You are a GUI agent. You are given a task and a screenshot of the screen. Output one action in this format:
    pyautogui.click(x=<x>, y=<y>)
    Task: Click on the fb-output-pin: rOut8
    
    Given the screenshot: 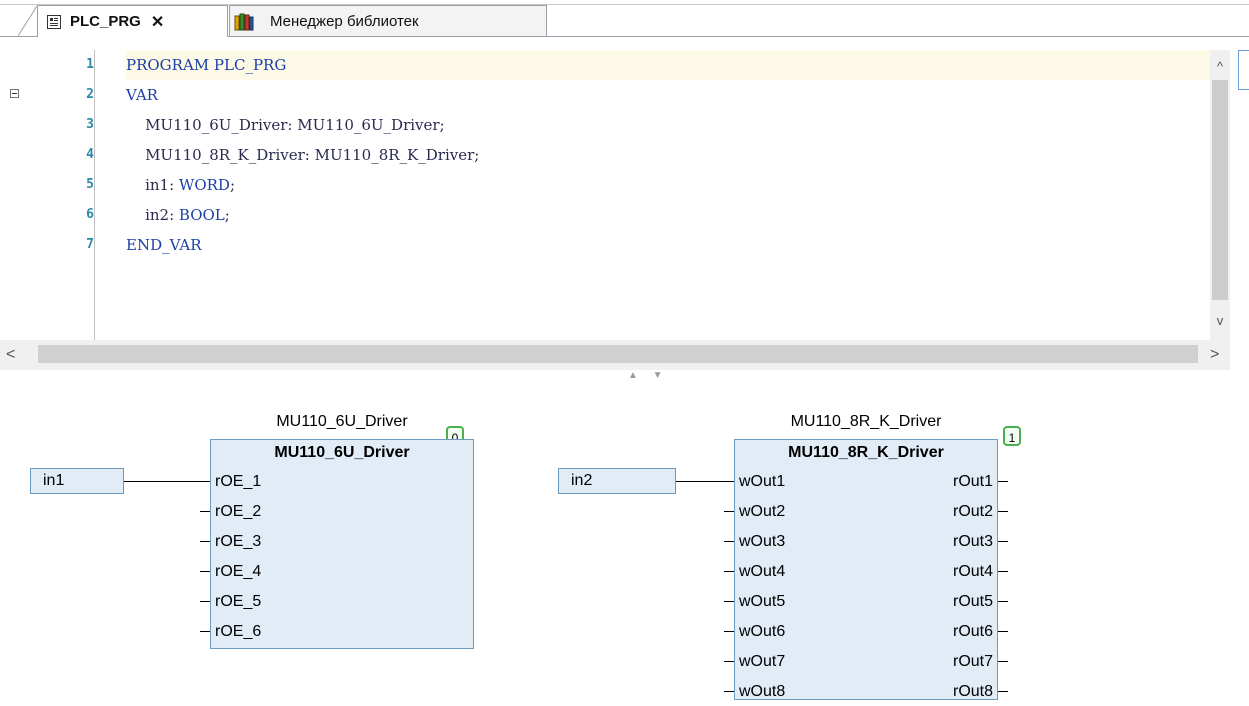 What is the action you would take?
    pyautogui.click(x=973, y=692)
    